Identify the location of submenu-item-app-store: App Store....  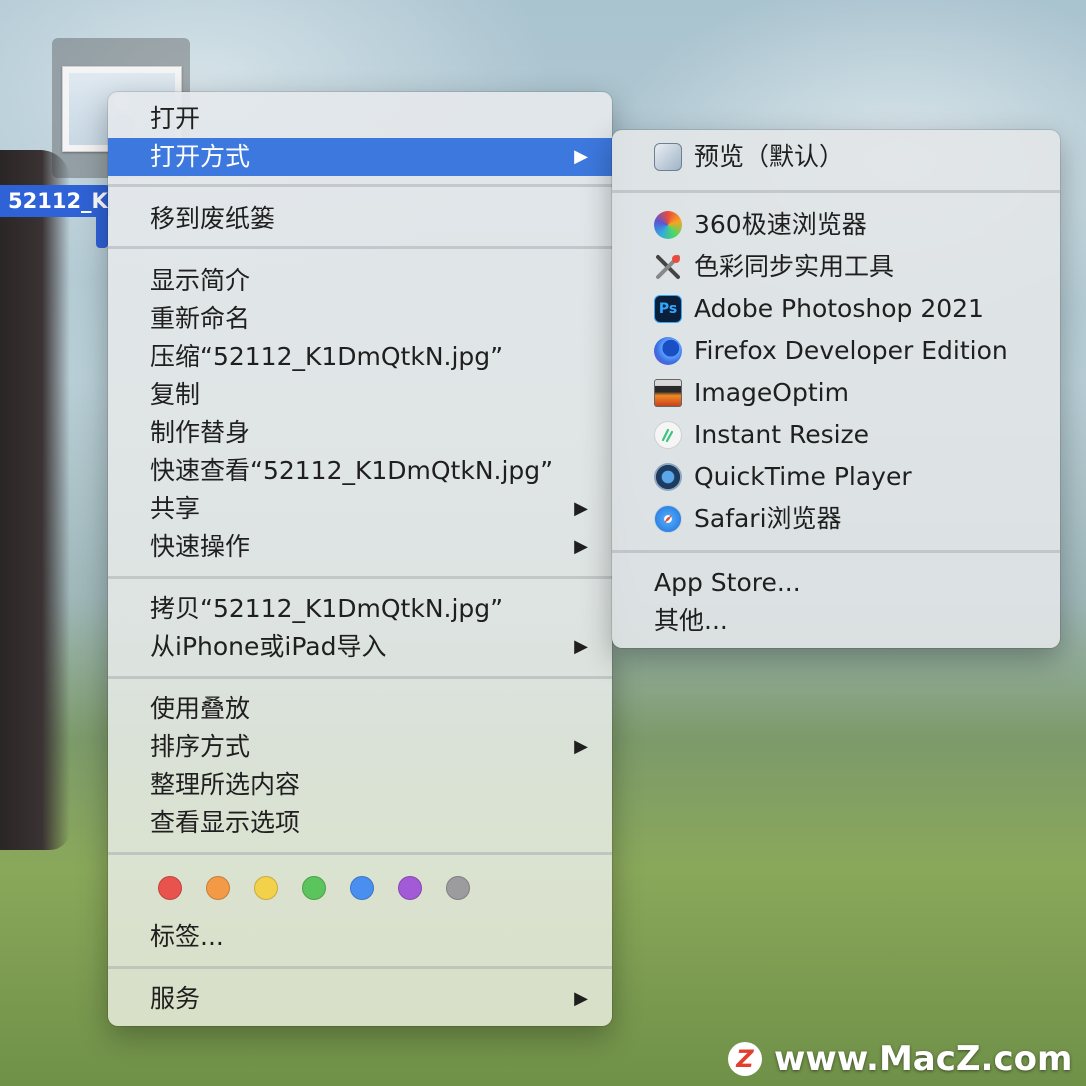
(836, 583).